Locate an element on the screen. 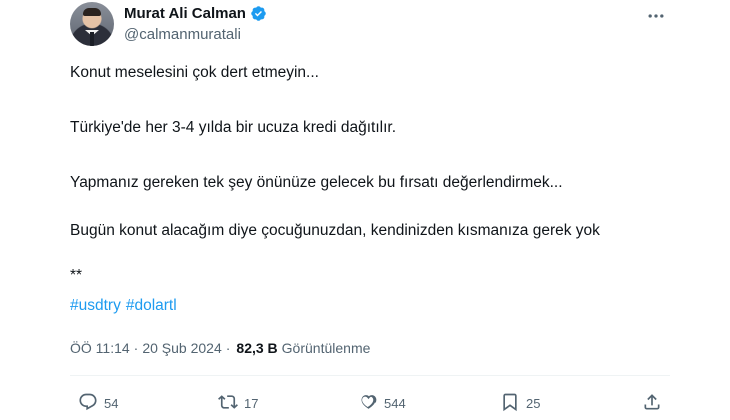 This screenshot has height=420, width=730. avatar-tie is located at coordinates (92, 39).